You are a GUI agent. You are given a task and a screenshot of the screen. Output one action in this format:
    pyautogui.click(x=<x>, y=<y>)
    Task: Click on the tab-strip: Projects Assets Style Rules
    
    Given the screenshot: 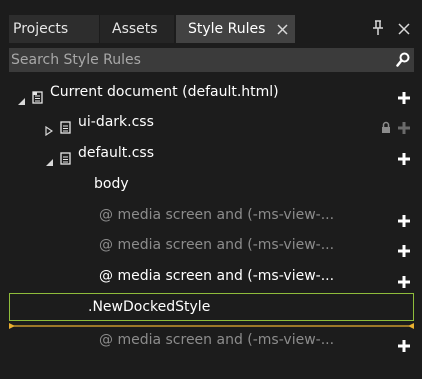 What is the action you would take?
    pyautogui.click(x=211, y=23)
    